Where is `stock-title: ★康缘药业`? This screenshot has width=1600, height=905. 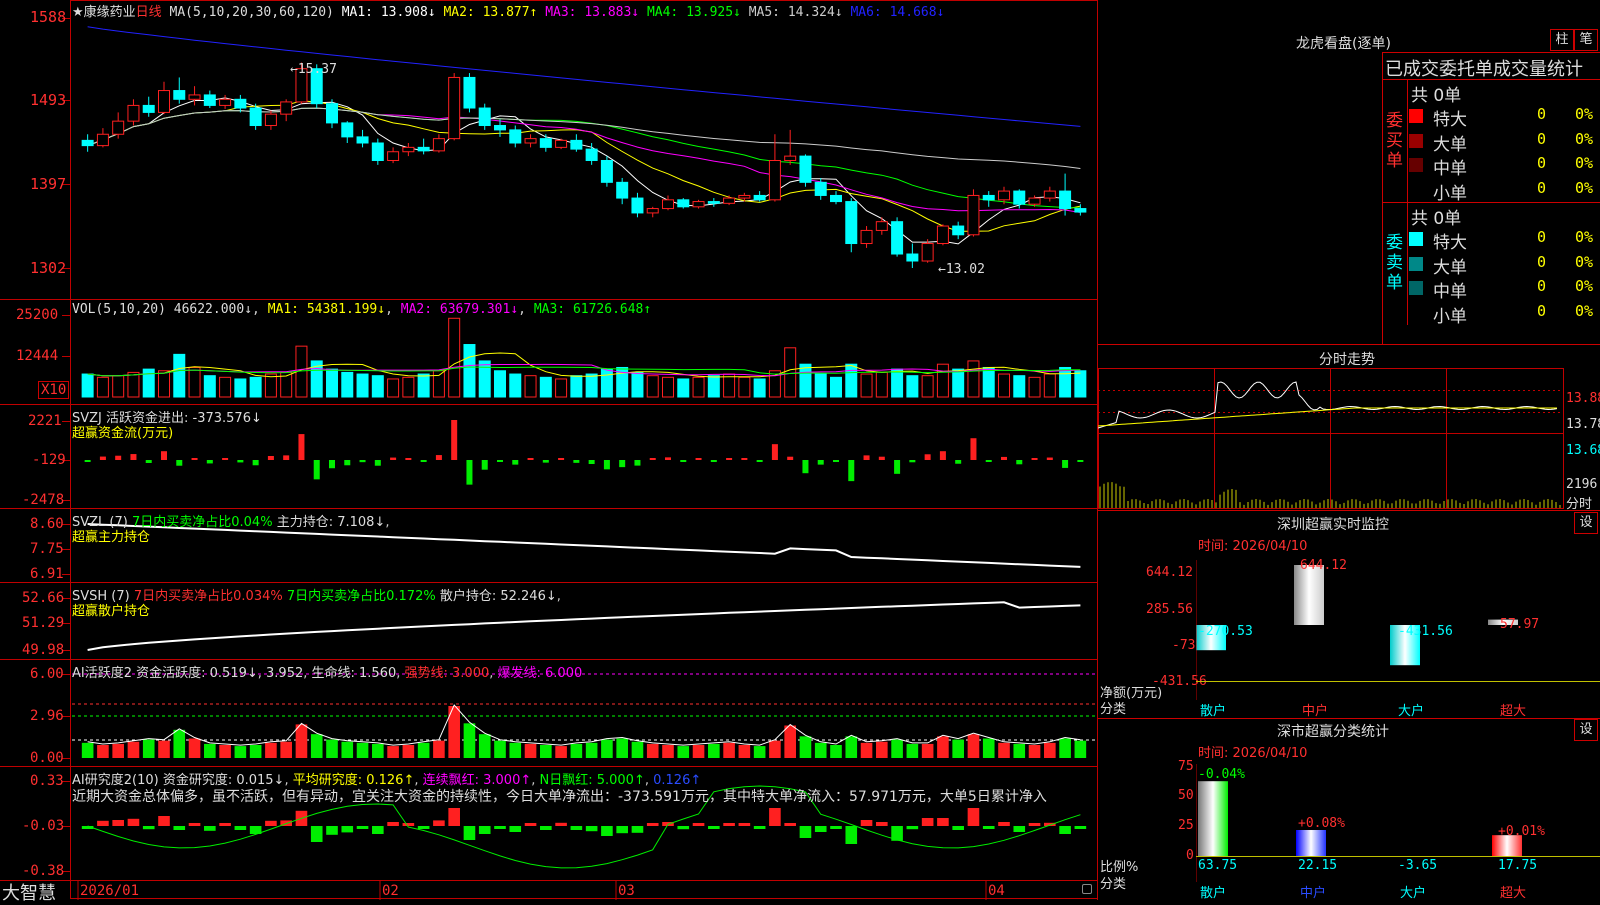
stock-title: ★康缘药业 is located at coordinates (104, 12).